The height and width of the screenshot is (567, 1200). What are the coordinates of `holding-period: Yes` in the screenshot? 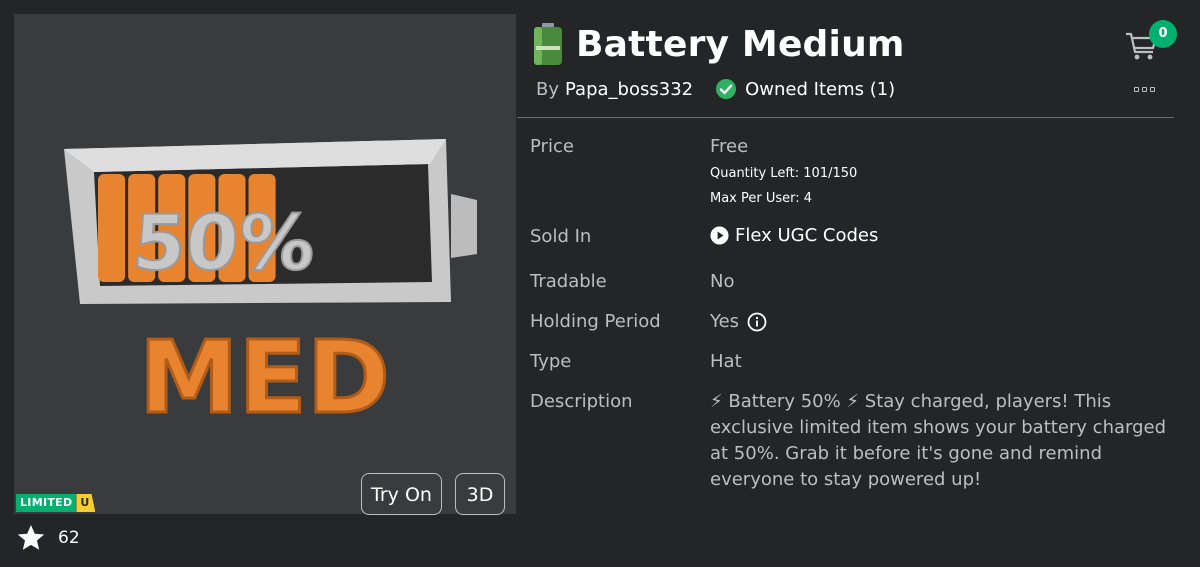 It's located at (738, 321).